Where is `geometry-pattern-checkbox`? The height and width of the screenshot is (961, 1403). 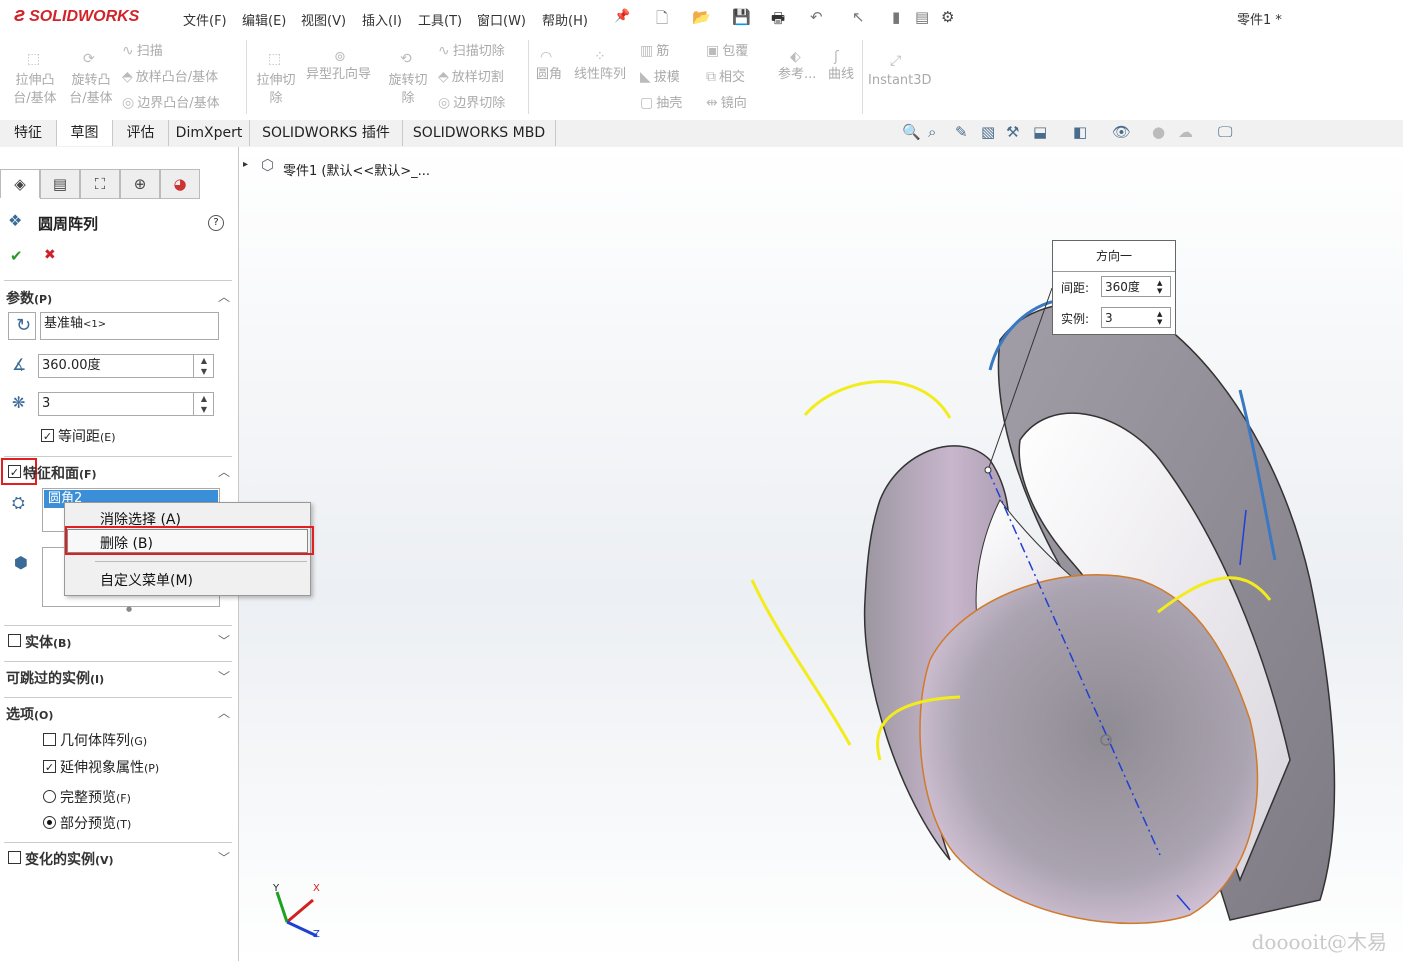
geometry-pattern-checkbox is located at coordinates (49, 739).